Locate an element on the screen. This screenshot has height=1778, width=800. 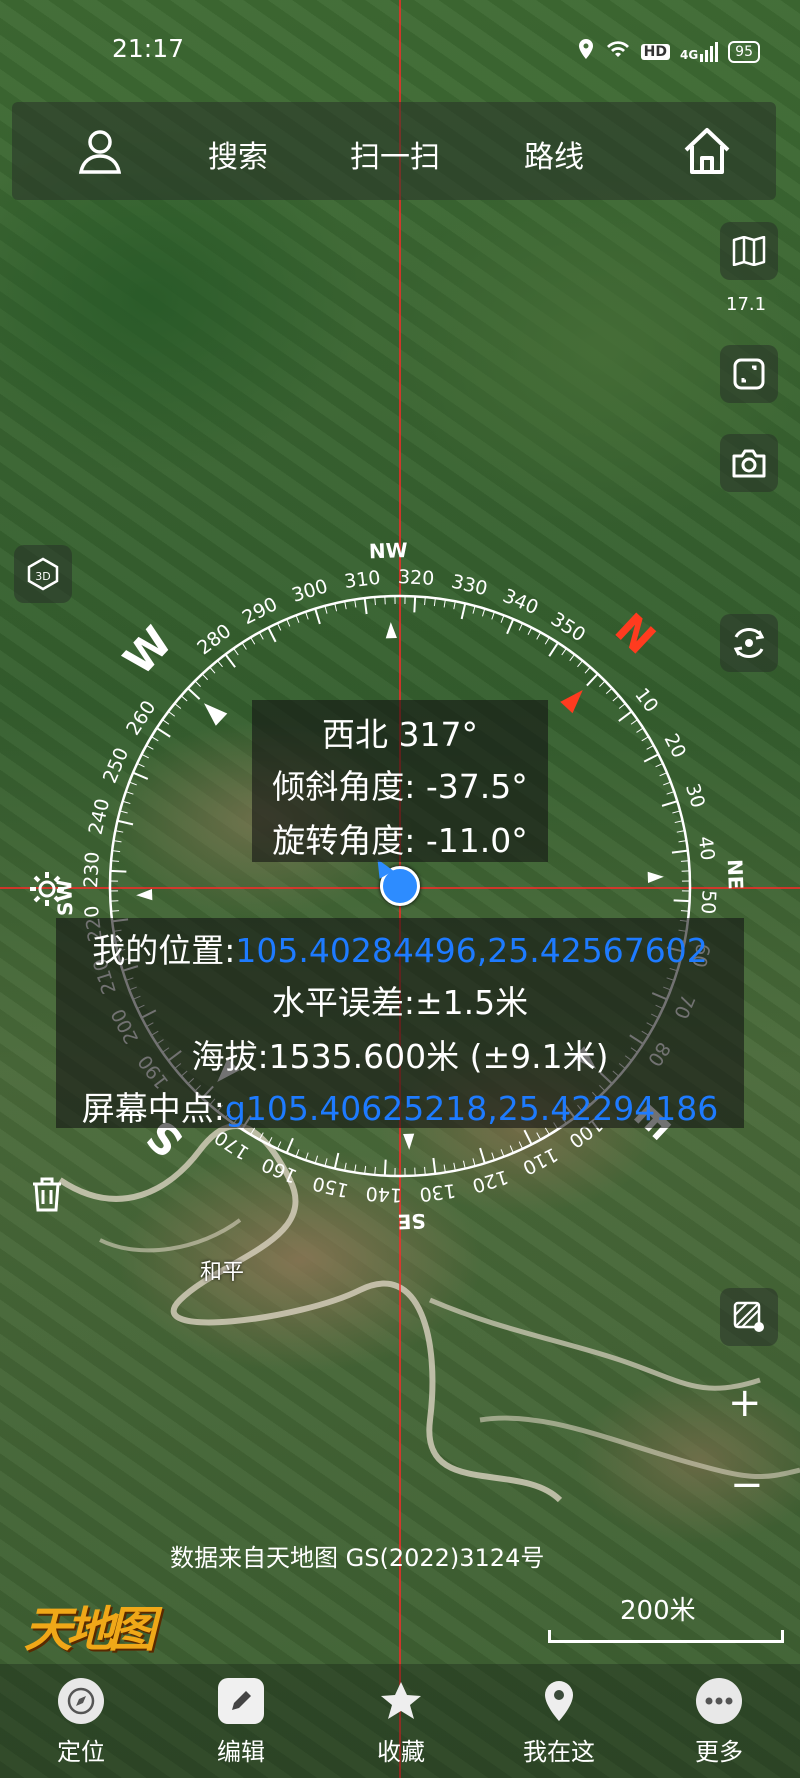
rotation-text: 旋转角度: -11.0° is located at coordinates (400, 840).